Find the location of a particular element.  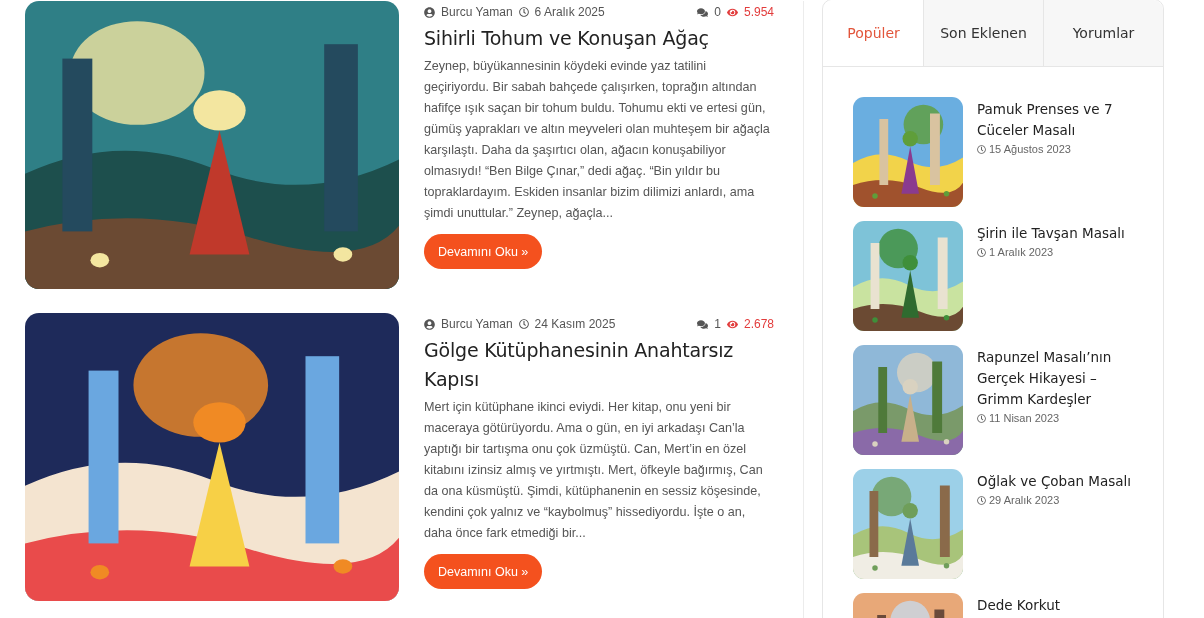

post-title: Sihirli Tohum ve Konuşan Ağaç is located at coordinates (566, 38).